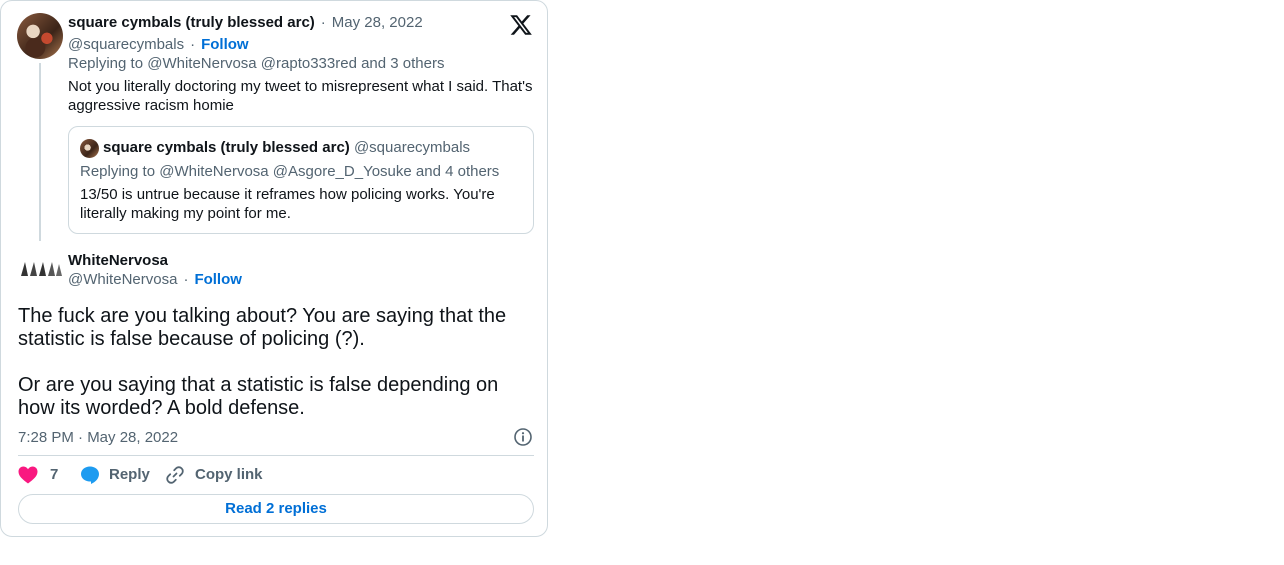 The height and width of the screenshot is (565, 1284). What do you see at coordinates (377, 22) in the screenshot?
I see `tweet-date: May 28, 2022` at bounding box center [377, 22].